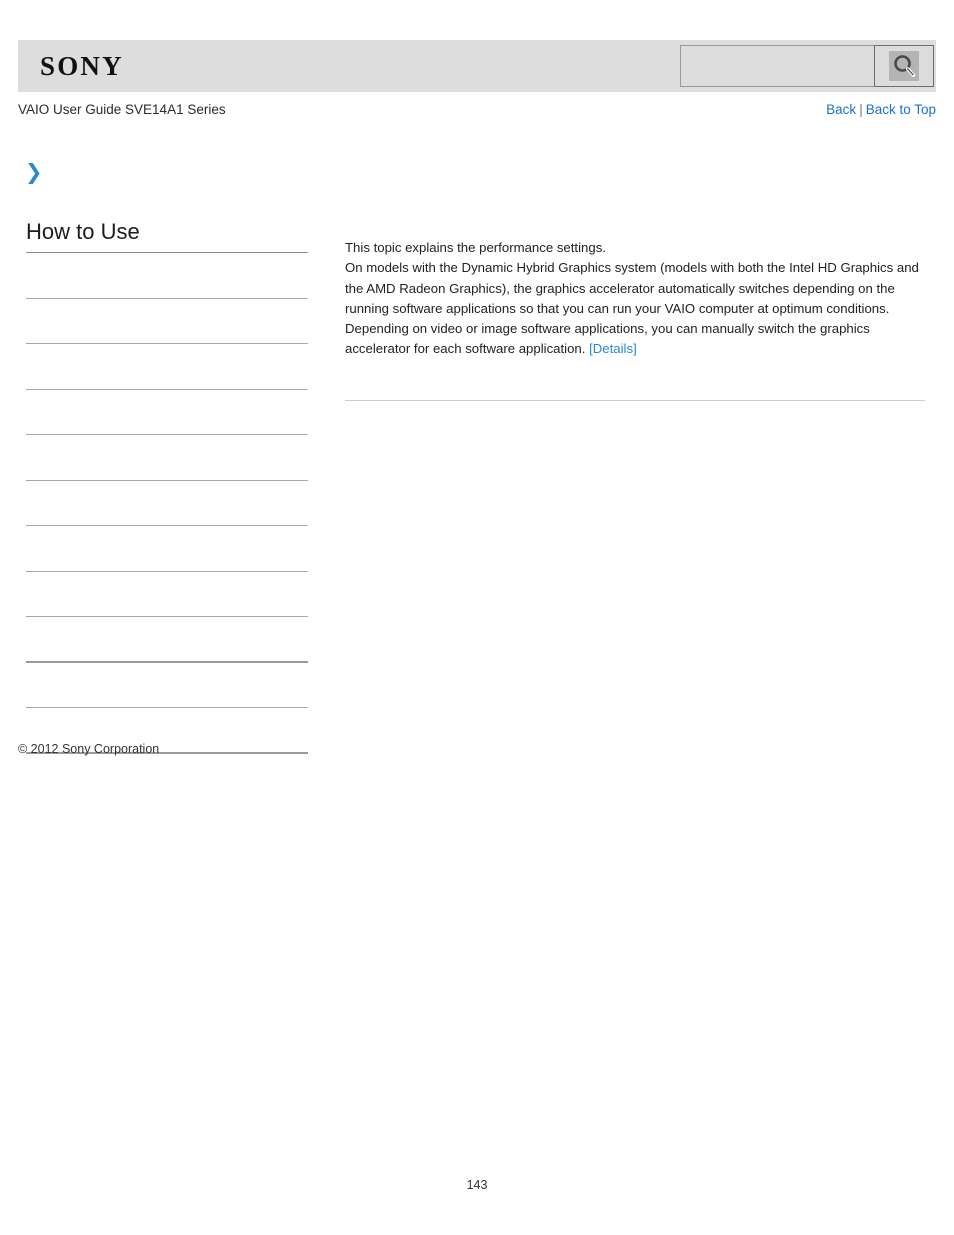 The width and height of the screenshot is (954, 1235). I want to click on page-number: 143, so click(477, 1185).